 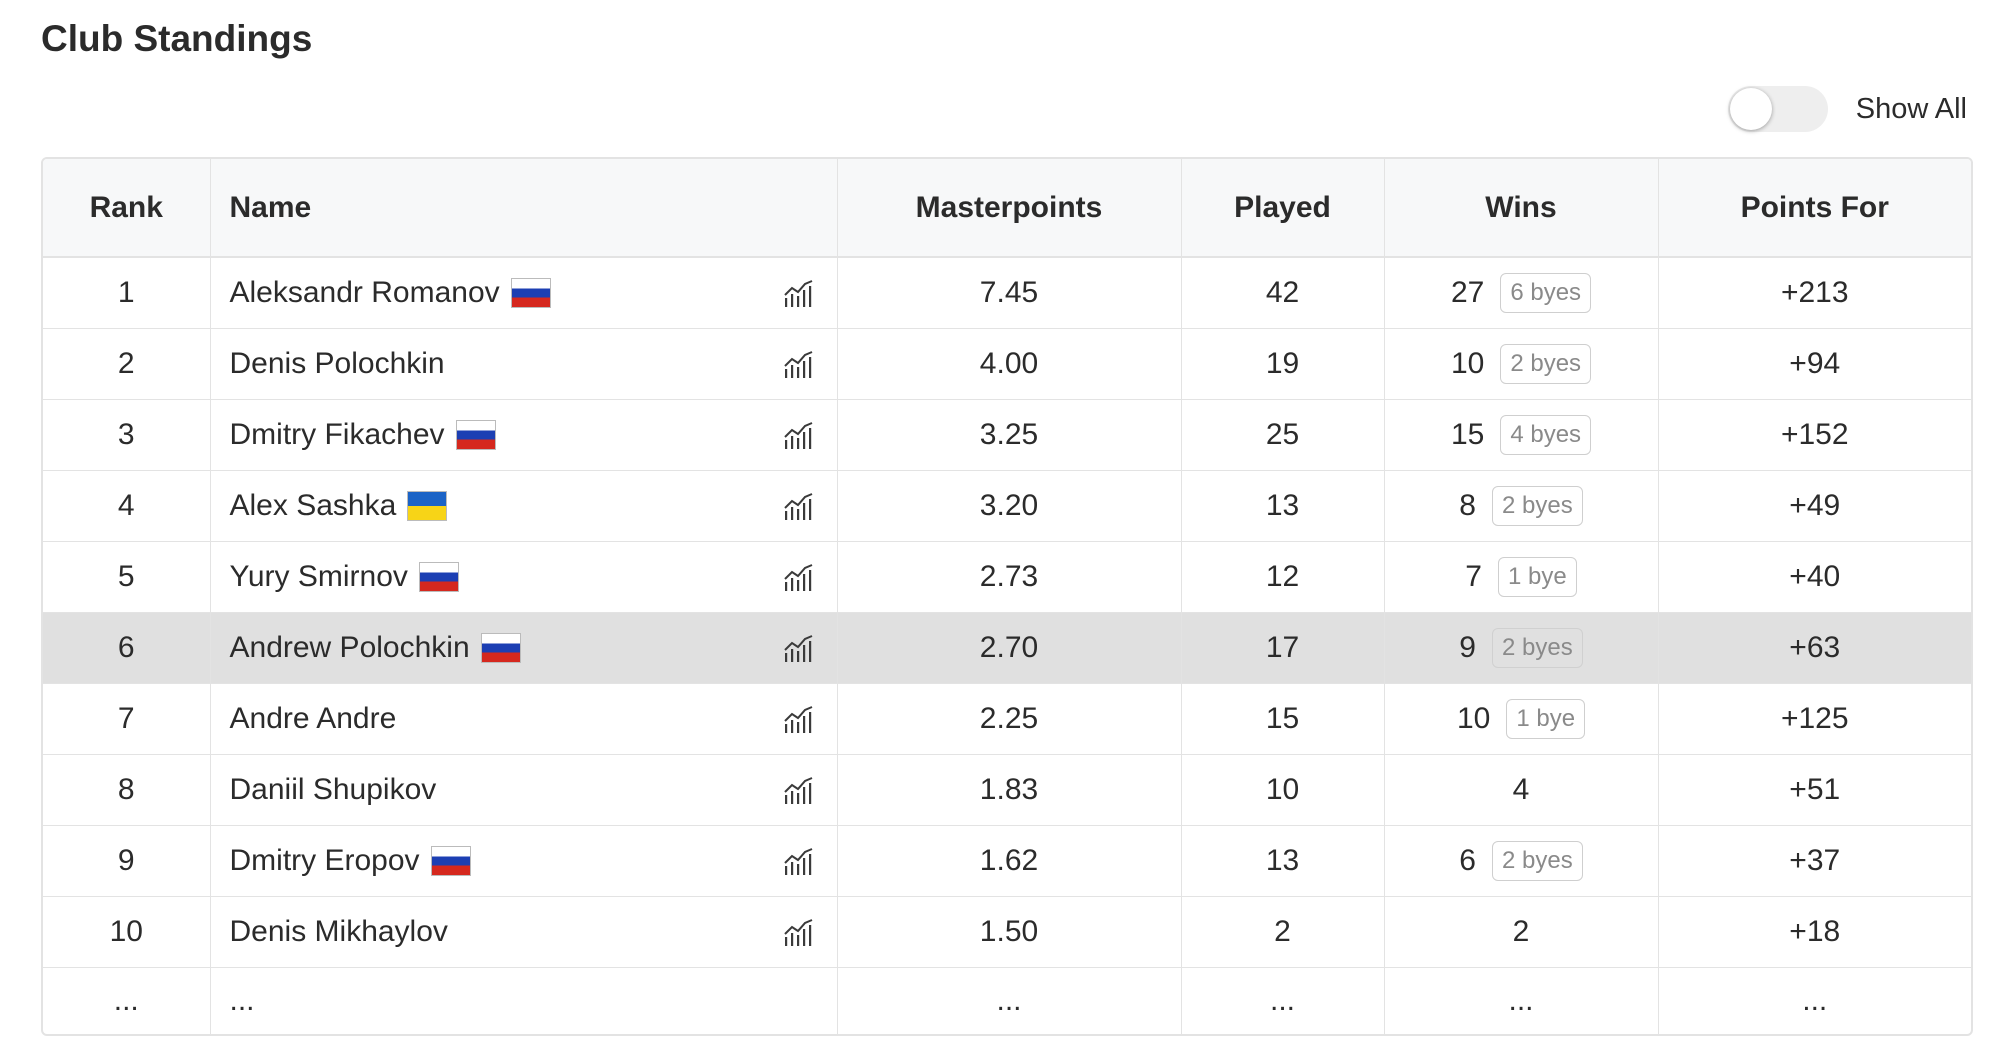 I want to click on wins-value: 10, so click(x=1467, y=363).